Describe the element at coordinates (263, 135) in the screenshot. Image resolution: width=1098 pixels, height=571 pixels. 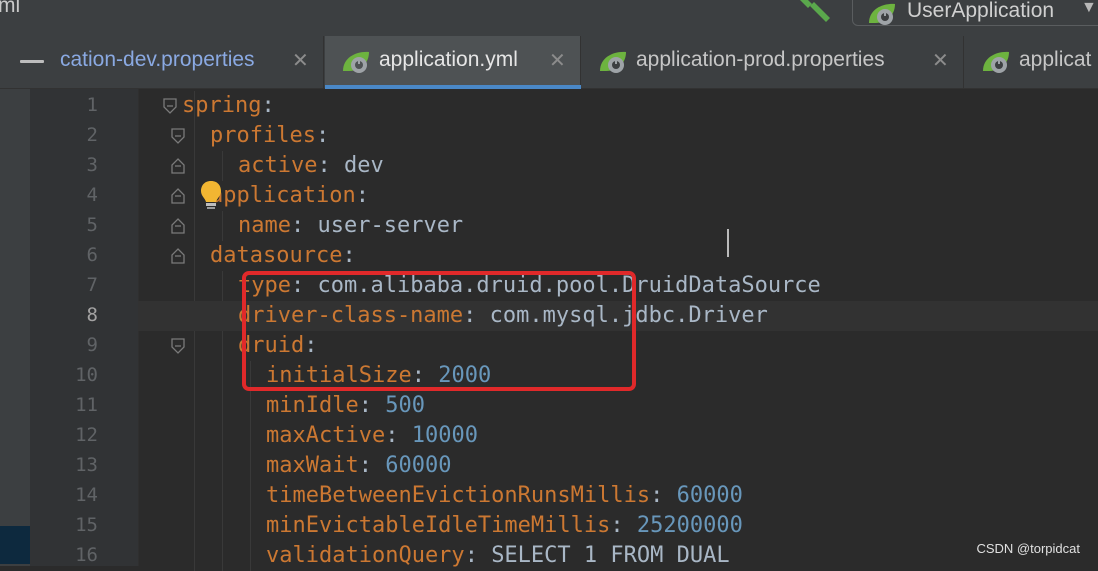
I see `yaml-key: profiles` at that location.